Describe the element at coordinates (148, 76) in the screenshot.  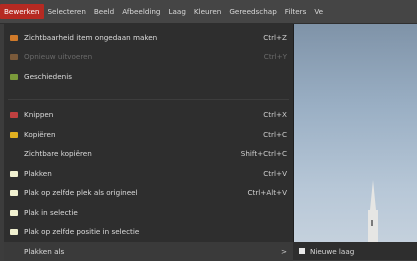
I see `menu-item-history: Geschiedenis` at that location.